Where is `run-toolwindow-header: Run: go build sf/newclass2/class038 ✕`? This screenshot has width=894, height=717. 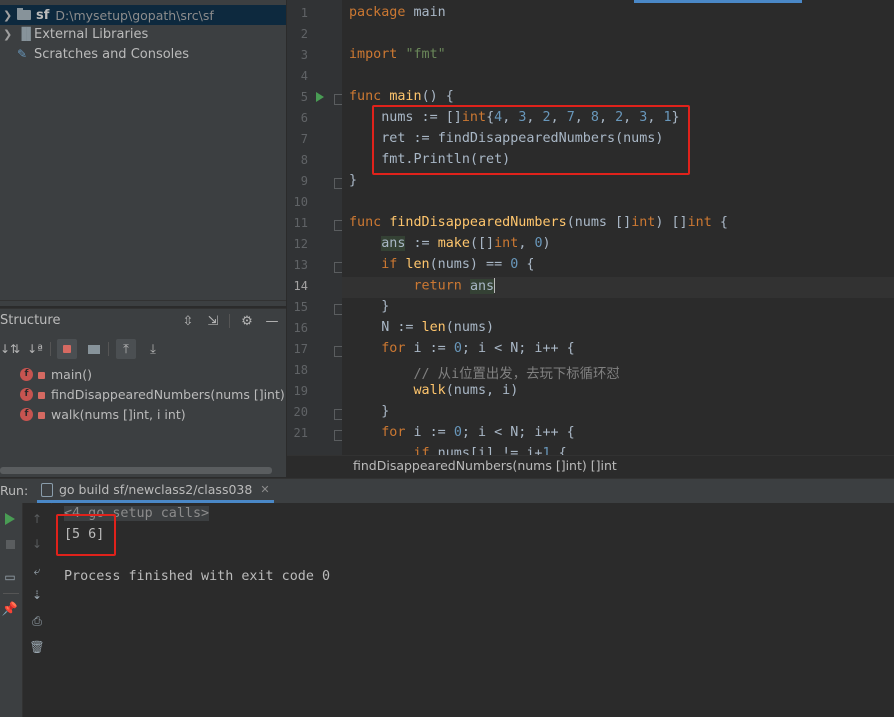 run-toolwindow-header: Run: go build sf/newclass2/class038 ✕ is located at coordinates (447, 491).